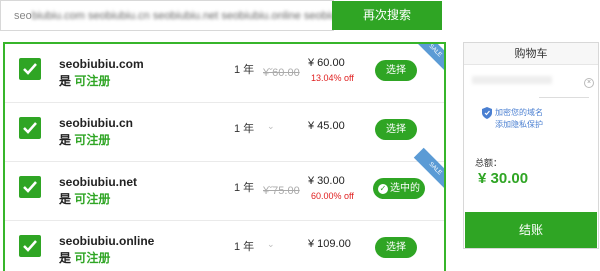  Describe the element at coordinates (531, 230) in the screenshot. I see `checkout-button: 结账` at that location.